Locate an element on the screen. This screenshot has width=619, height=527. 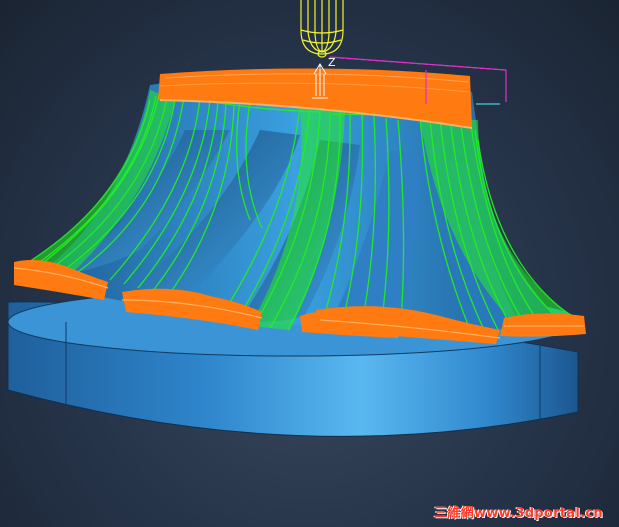
z-axis-label: Z is located at coordinates (332, 62).